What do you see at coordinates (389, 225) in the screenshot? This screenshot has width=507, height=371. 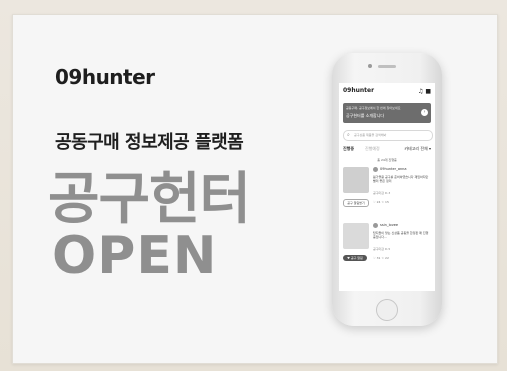 I see `username: ssin_lovee` at bounding box center [389, 225].